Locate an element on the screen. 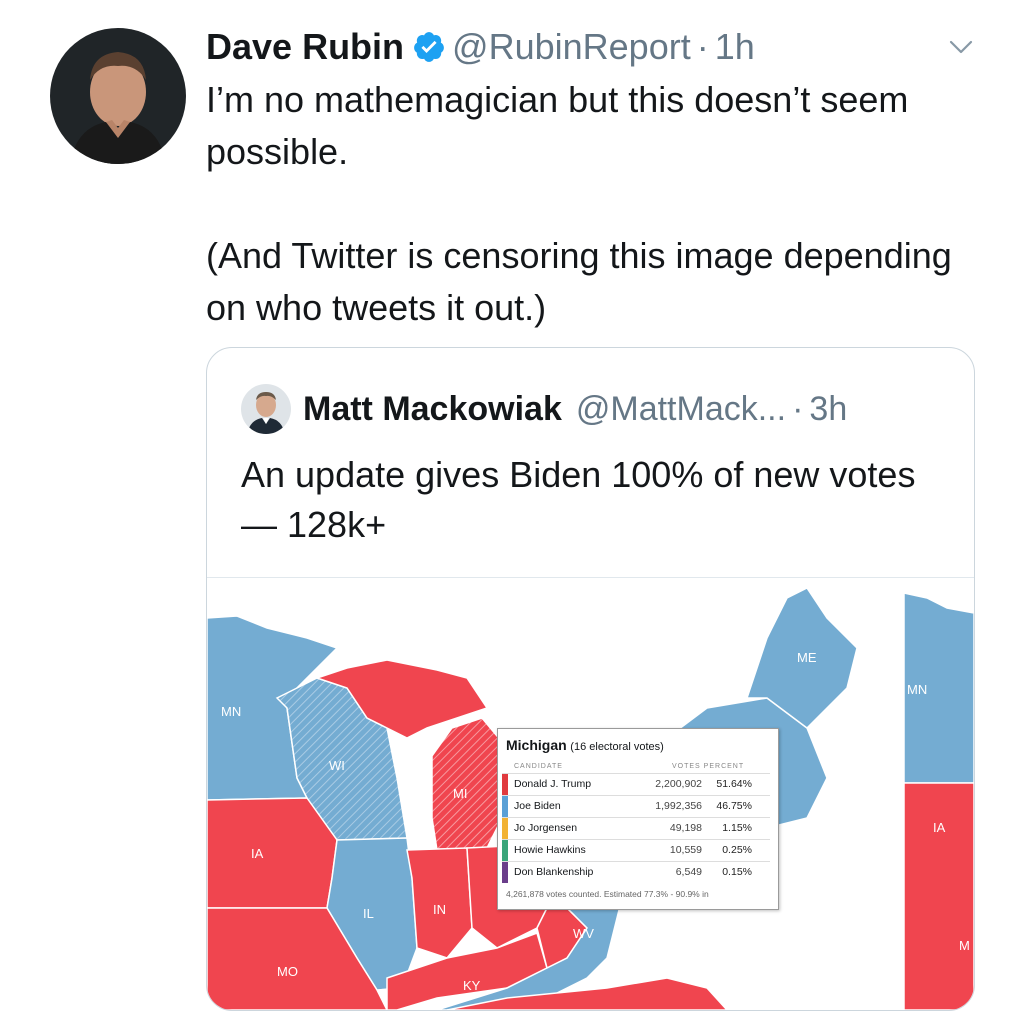  popup-title: Michigan (16 electoral votes) is located at coordinates (585, 745).